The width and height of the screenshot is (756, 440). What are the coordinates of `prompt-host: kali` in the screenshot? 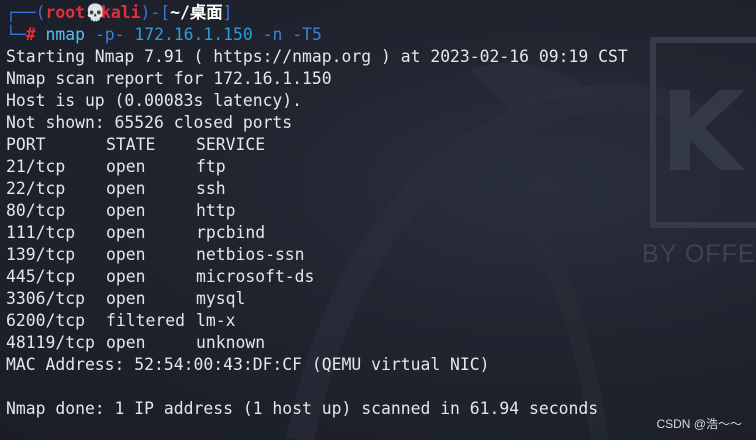 It's located at (120, 12).